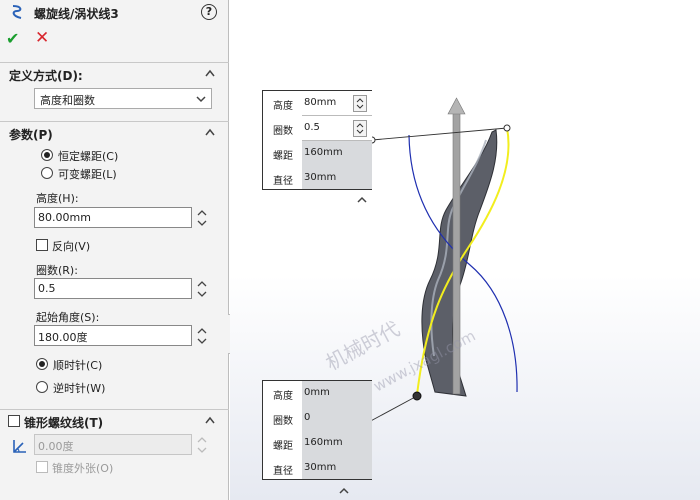  What do you see at coordinates (417, 396) in the screenshot?
I see `bottom-endpoint-handle` at bounding box center [417, 396].